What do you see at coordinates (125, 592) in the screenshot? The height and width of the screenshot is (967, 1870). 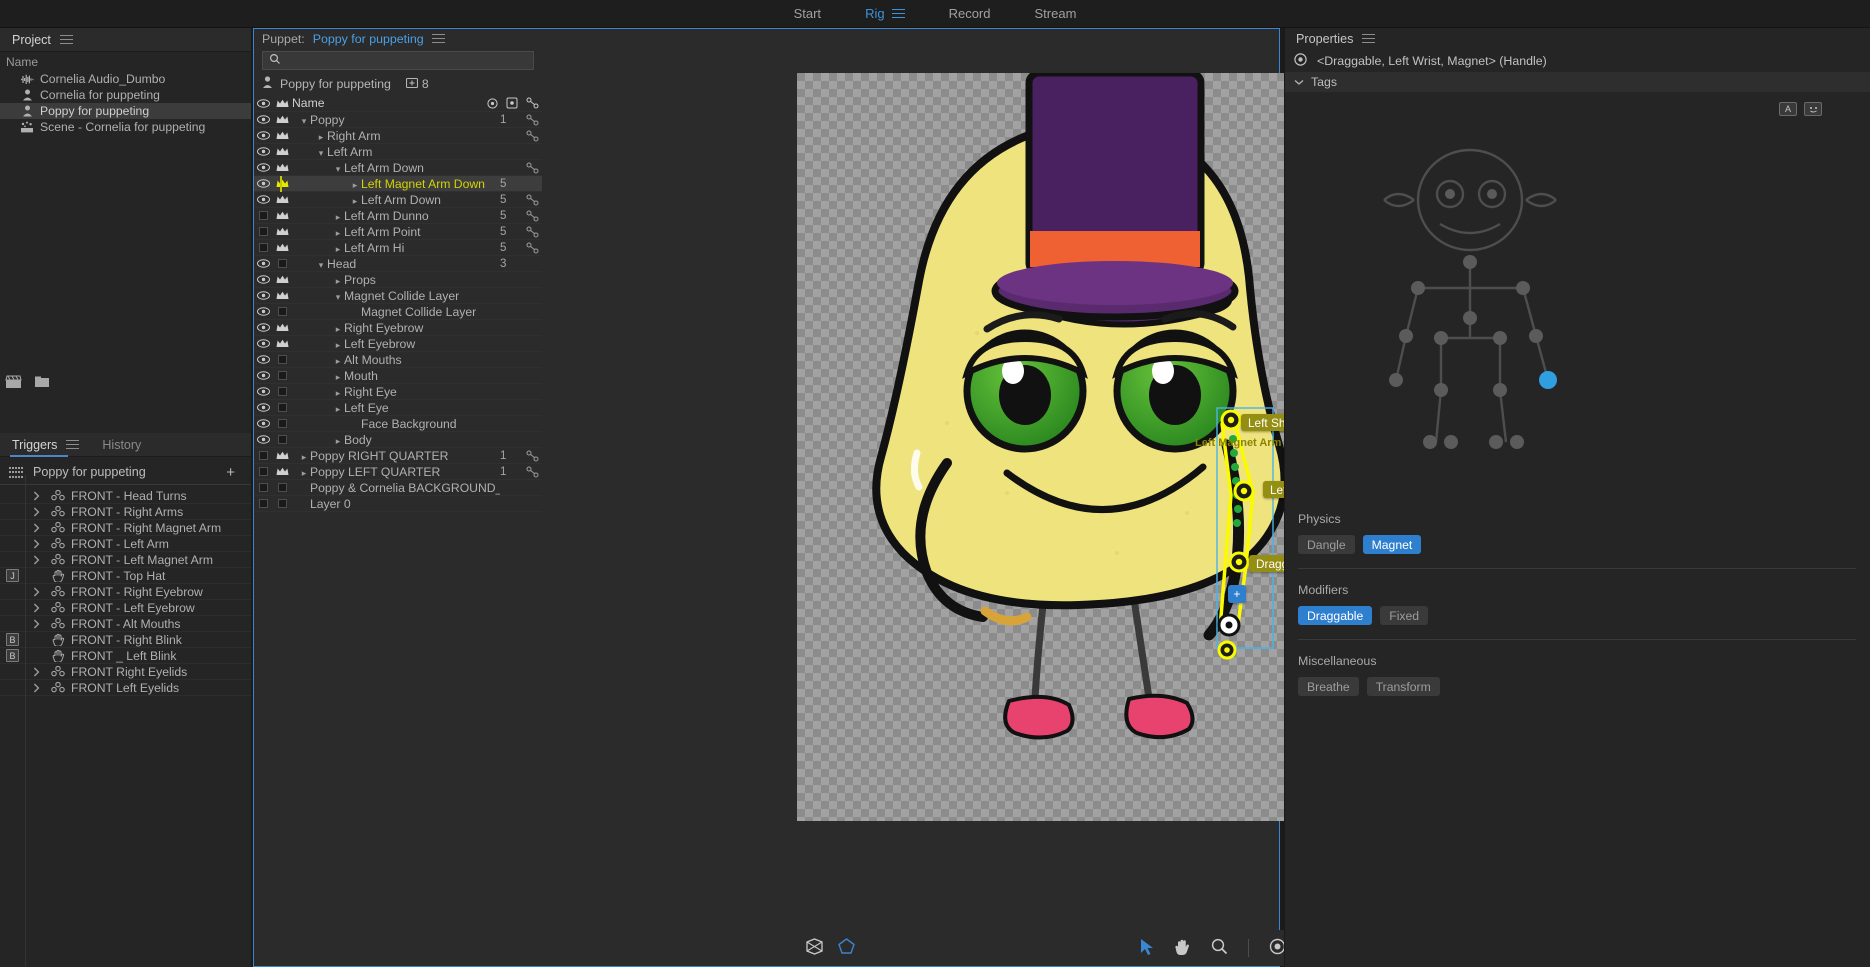 I see `trigger-row: FRONT - Right Eyebrow` at bounding box center [125, 592].